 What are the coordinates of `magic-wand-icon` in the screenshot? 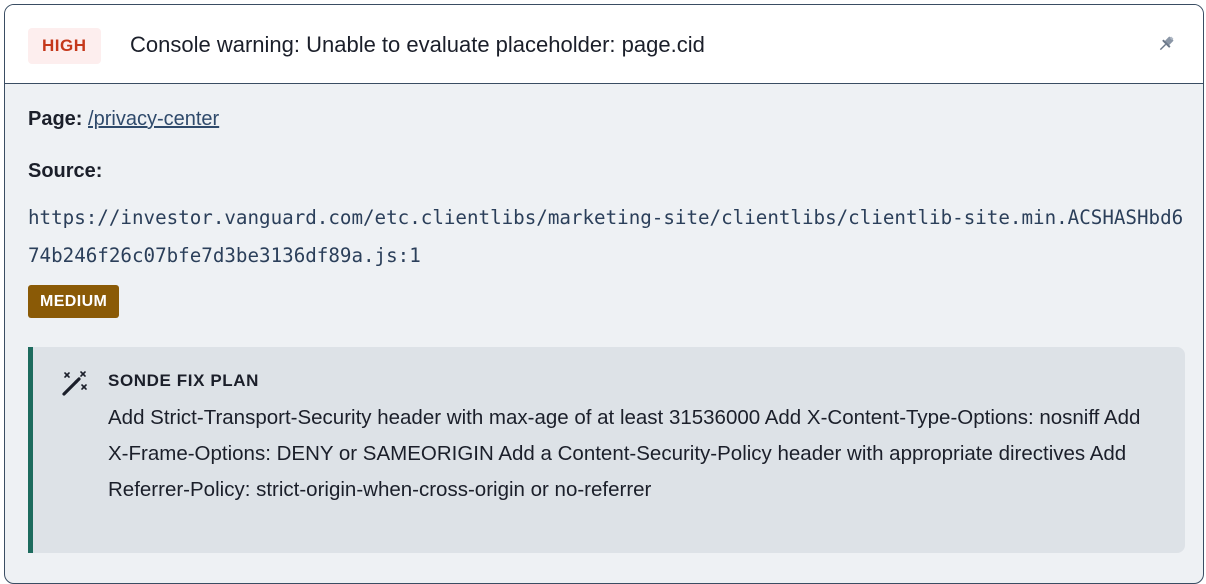 It's located at (74, 384).